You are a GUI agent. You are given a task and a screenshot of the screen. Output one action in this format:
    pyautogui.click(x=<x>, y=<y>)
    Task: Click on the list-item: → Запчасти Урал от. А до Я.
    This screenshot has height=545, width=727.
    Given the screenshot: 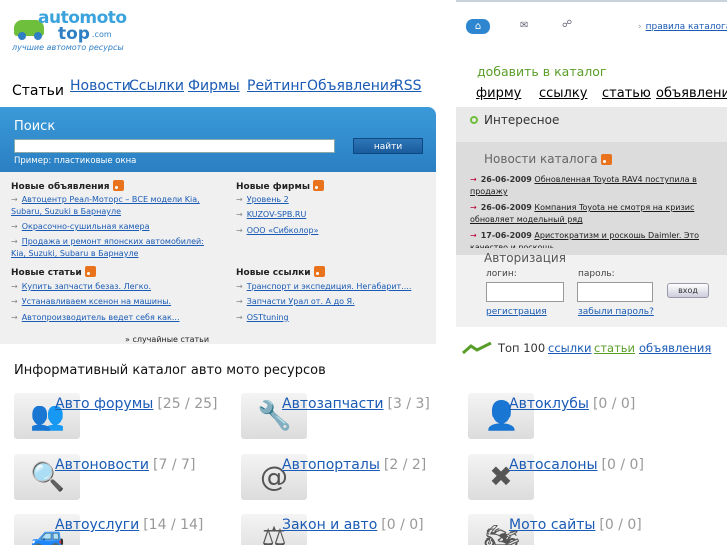 What is the action you would take?
    pyautogui.click(x=295, y=302)
    